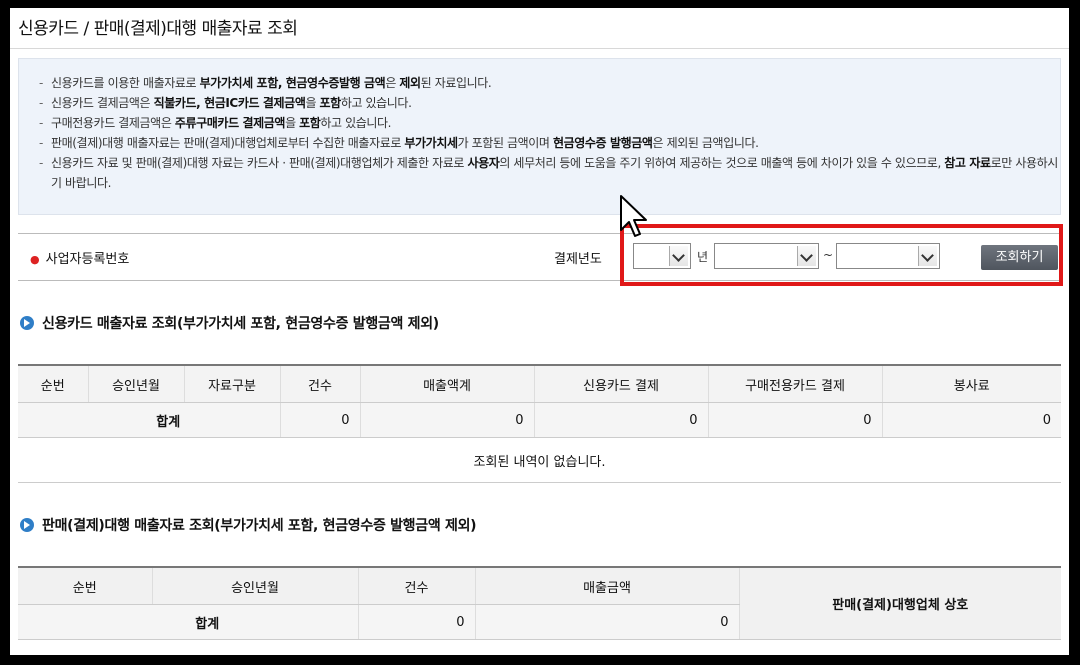 This screenshot has height=665, width=1080. I want to click on empty-message: 조회된 내역이 없습니다., so click(539, 460).